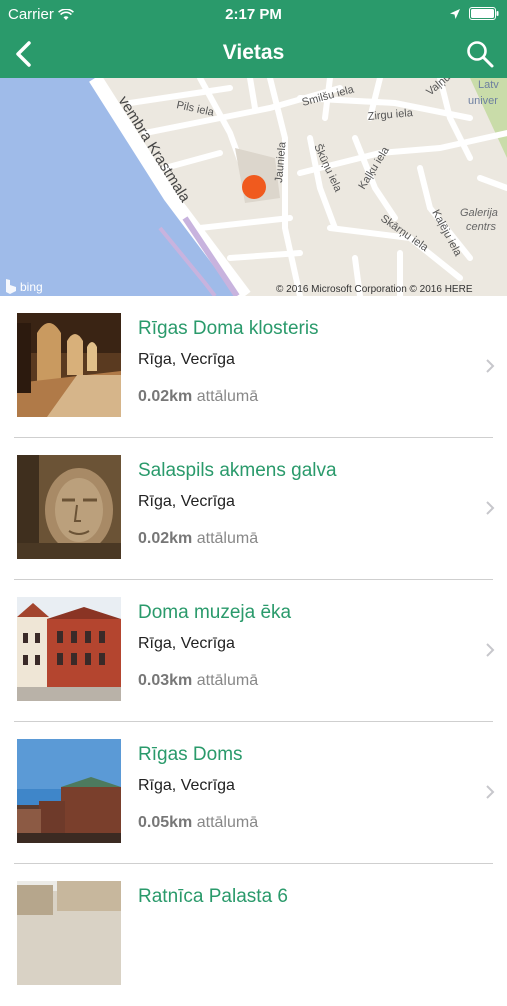 The height and width of the screenshot is (1006, 507). What do you see at coordinates (484, 13) in the screenshot?
I see `battery-icon` at bounding box center [484, 13].